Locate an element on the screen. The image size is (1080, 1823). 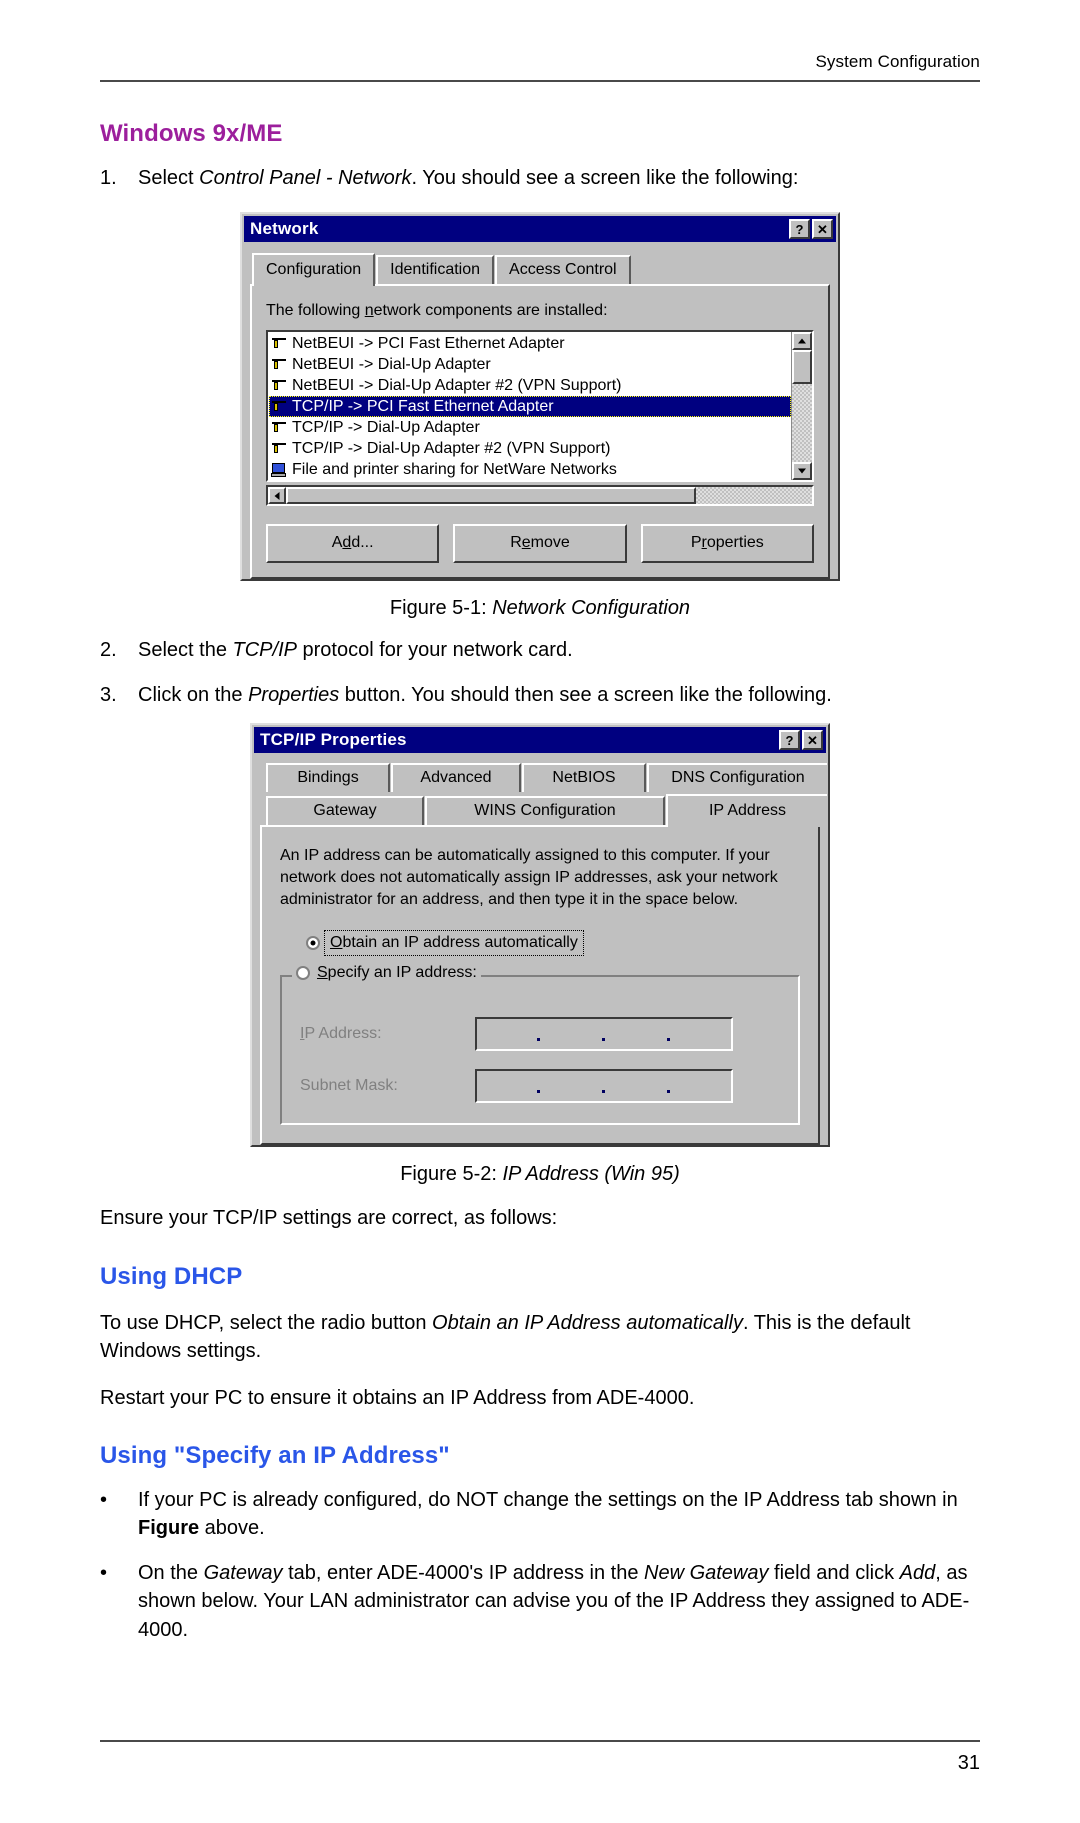
tab-access-control: Access Control is located at coordinates (563, 270).